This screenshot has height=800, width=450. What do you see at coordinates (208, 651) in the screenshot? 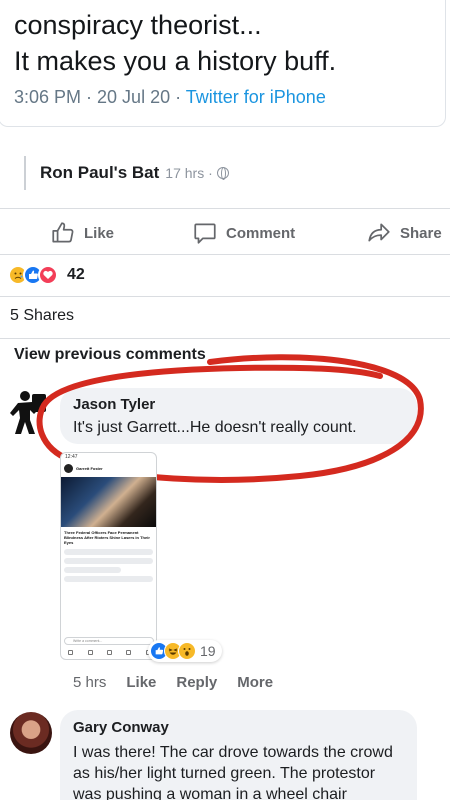
I see `comment-reaction-count: 19` at bounding box center [208, 651].